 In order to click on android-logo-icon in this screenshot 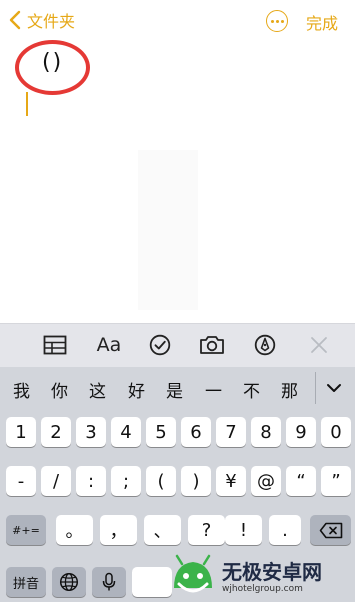, I will do `click(193, 573)`.